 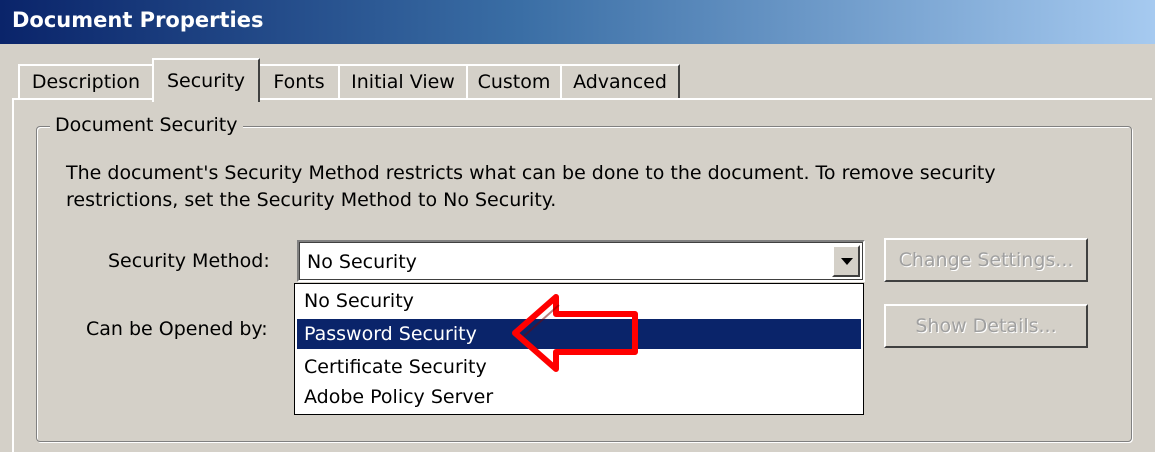 What do you see at coordinates (575, 333) in the screenshot?
I see `red-left-arrow-annotation` at bounding box center [575, 333].